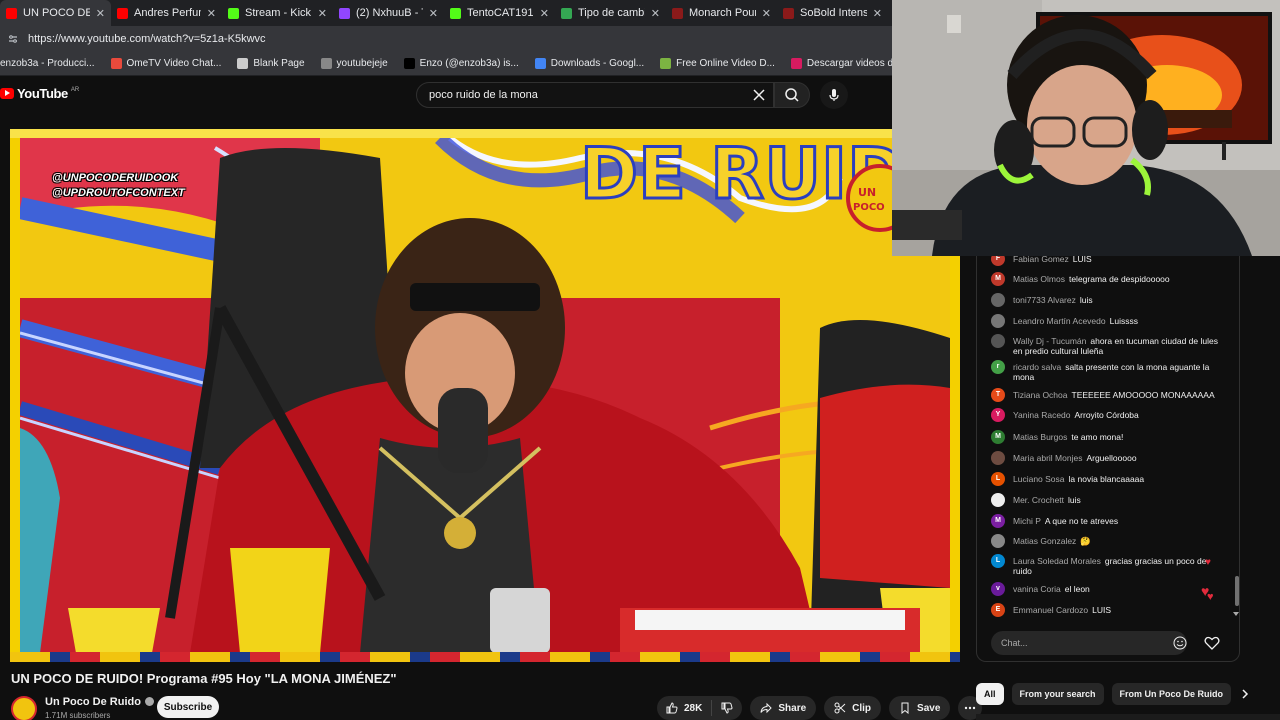  Describe the element at coordinates (1180, 643) in the screenshot. I see `emoji-icon` at that location.